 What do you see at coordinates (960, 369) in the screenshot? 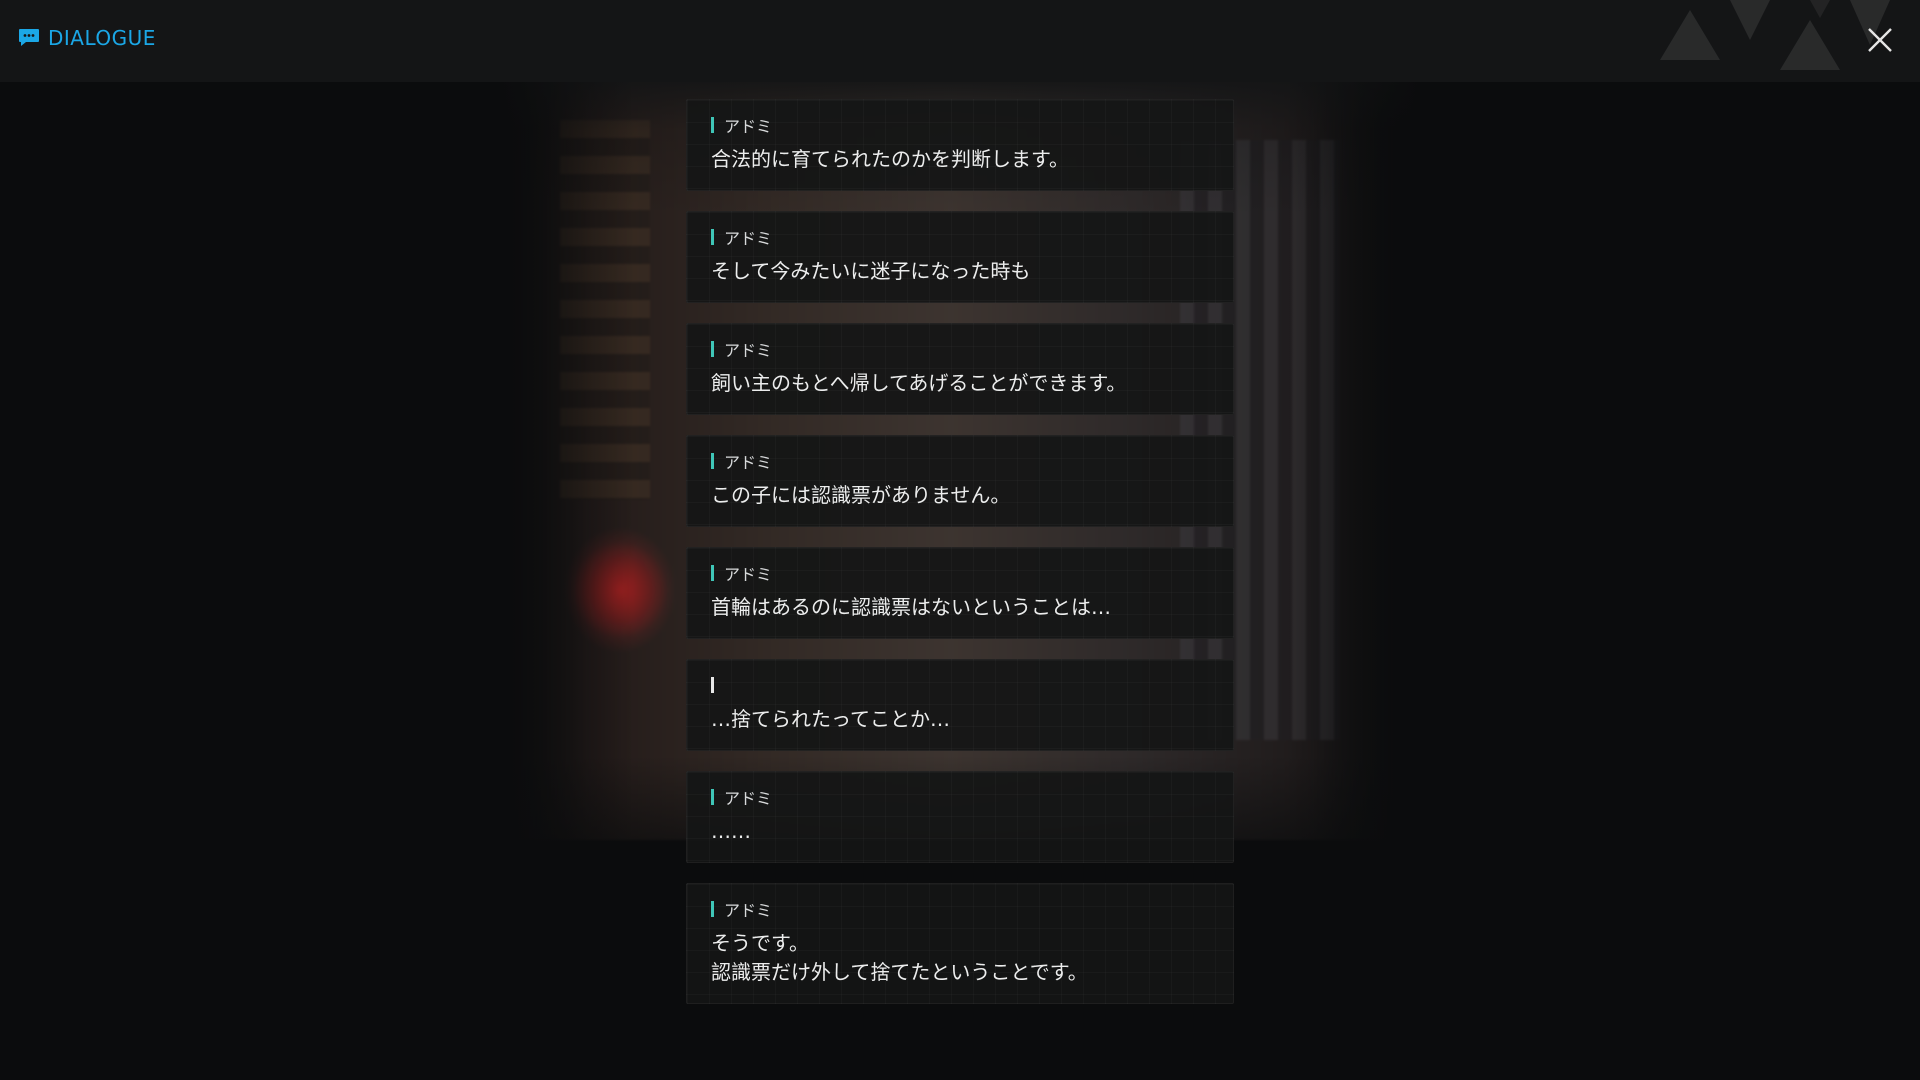
I see `dialogue-entry: アドミ飼い主のもとへ帰してあげることができます。` at bounding box center [960, 369].